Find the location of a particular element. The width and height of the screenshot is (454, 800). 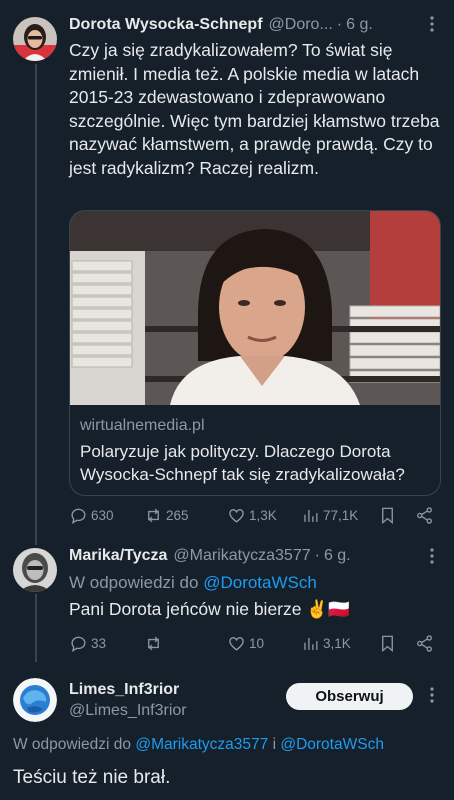

tweet-text: Teściu też nie brał. is located at coordinates (92, 777).